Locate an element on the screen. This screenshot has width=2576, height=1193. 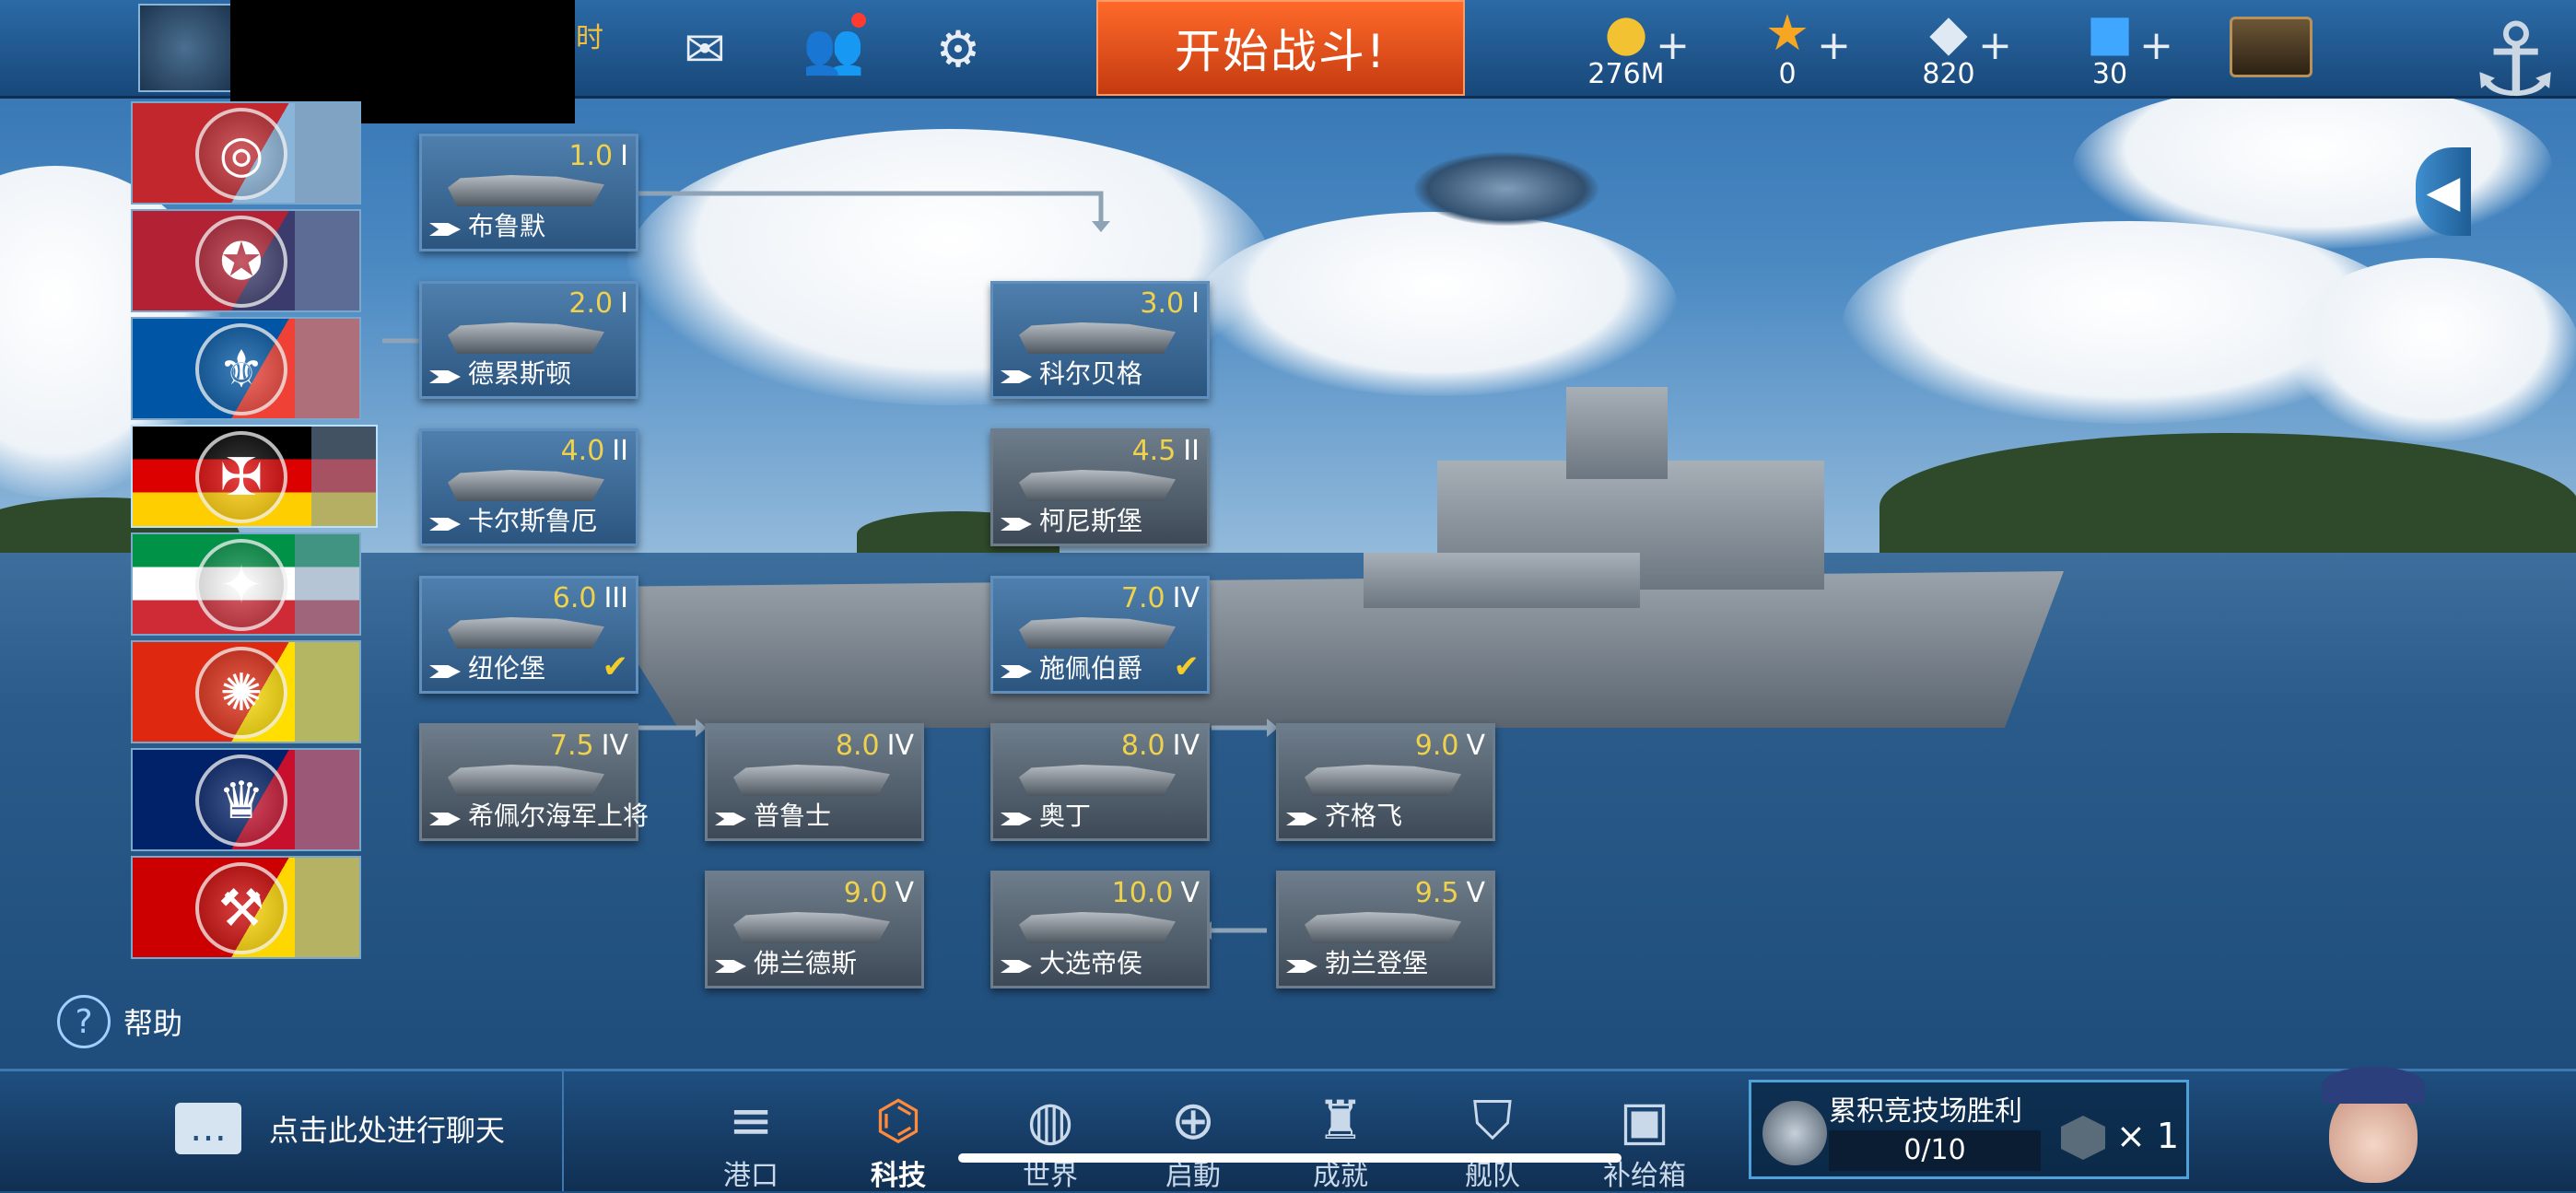
ship-node-n14: 9.5 V 勃兰登堡 is located at coordinates (1385, 930).